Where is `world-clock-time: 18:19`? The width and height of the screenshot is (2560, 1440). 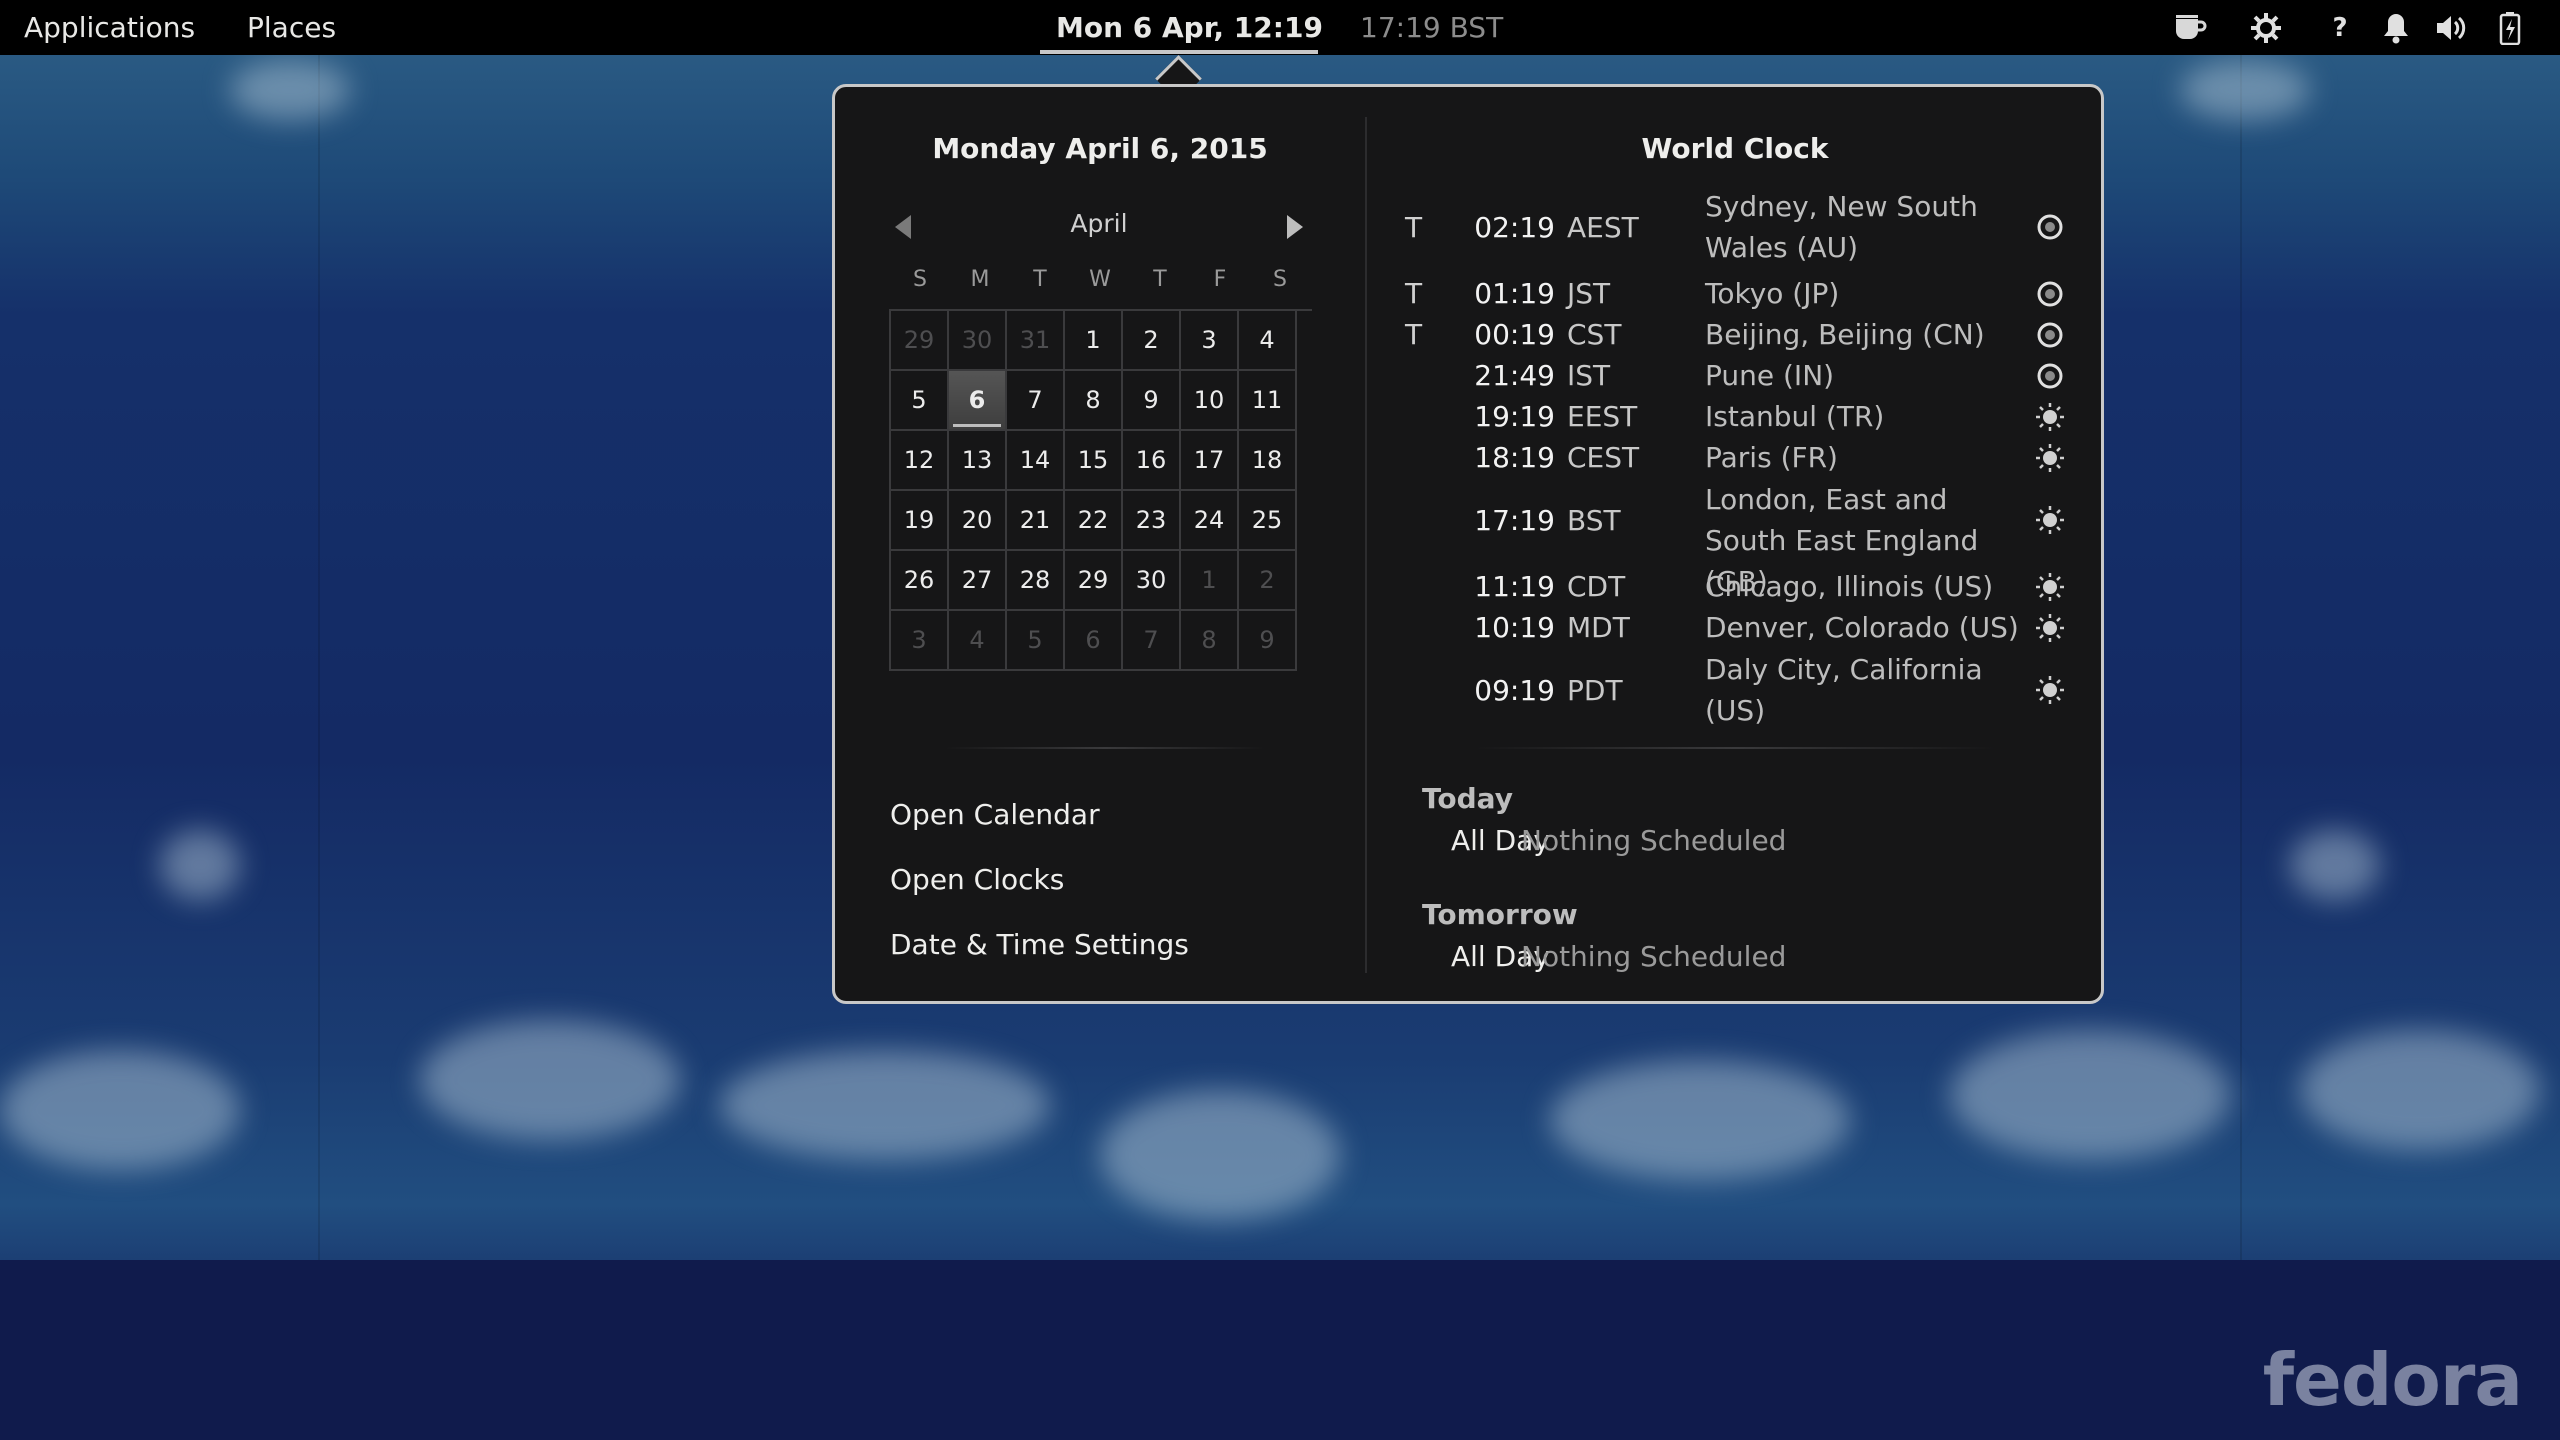
world-clock-time: 18:19 is located at coordinates (1514, 457).